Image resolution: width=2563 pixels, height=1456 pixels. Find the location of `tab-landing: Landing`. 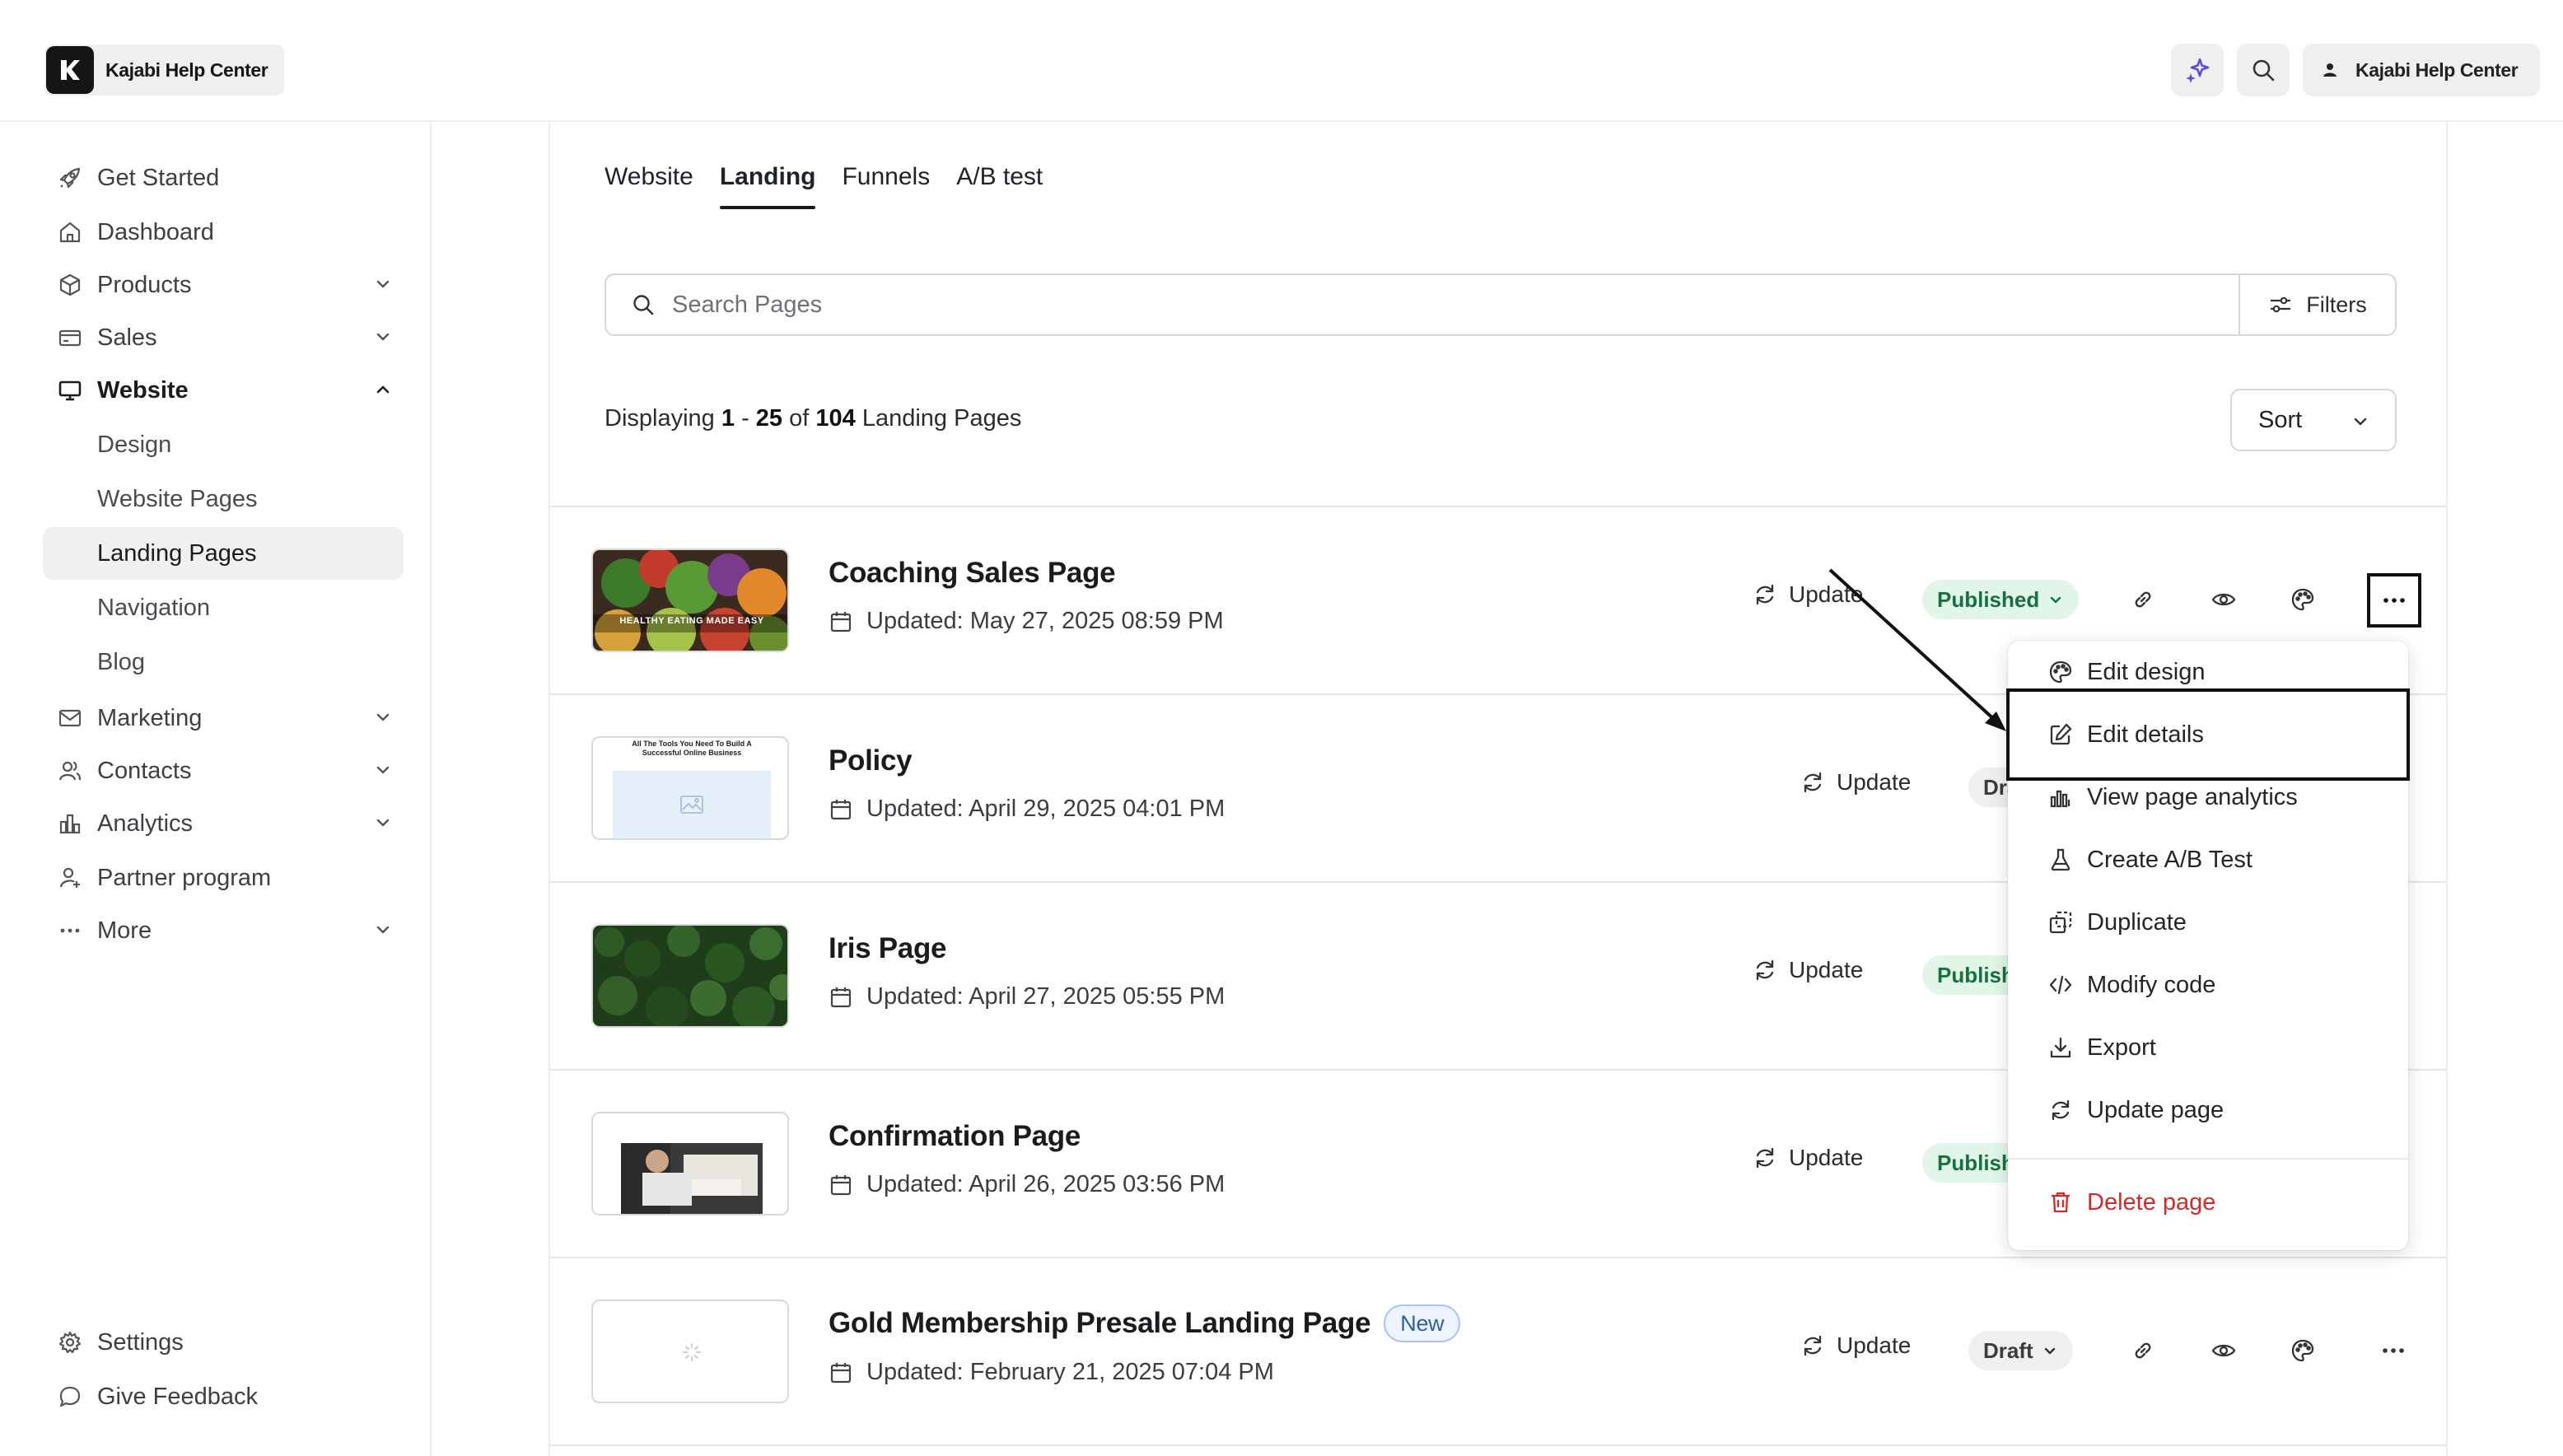

tab-landing: Landing is located at coordinates (767, 186).